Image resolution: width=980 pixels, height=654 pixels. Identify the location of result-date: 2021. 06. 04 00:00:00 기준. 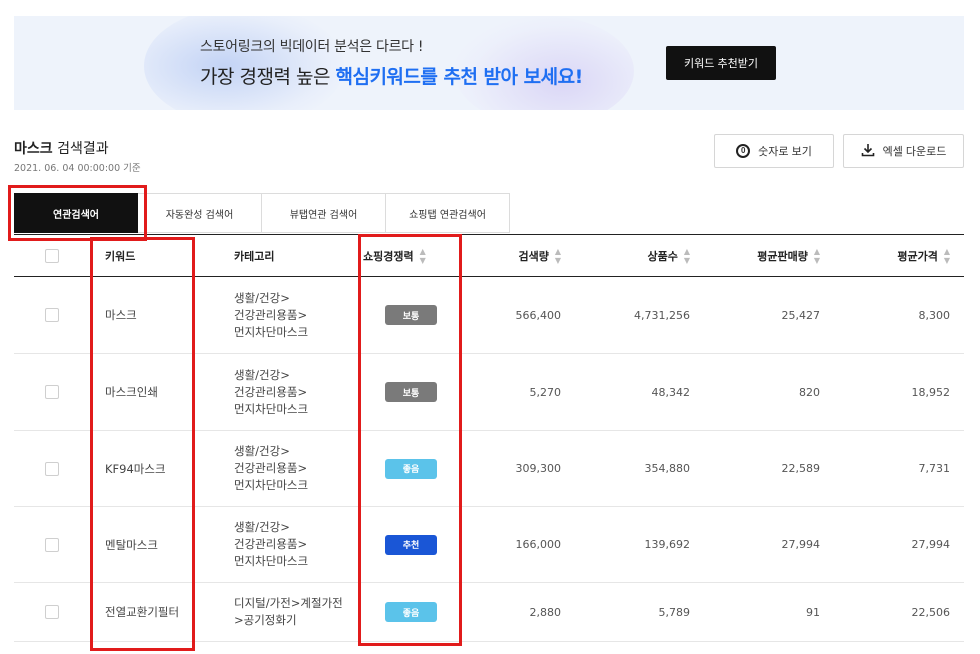
(77, 168).